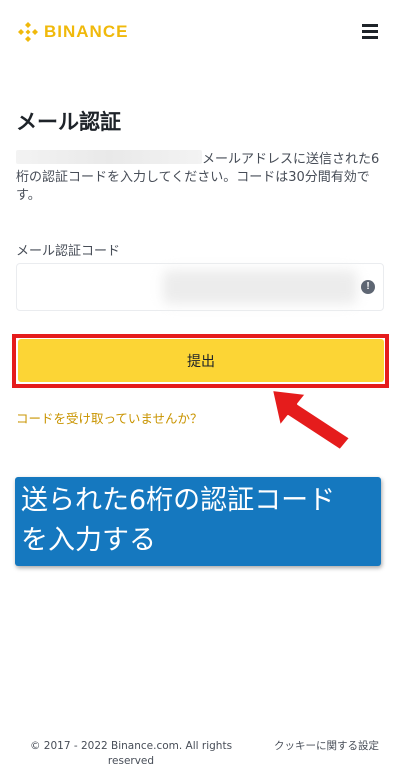  What do you see at coordinates (198, 521) in the screenshot?
I see `instruction-callout: 送られた6桁の認証コード を入力する` at bounding box center [198, 521].